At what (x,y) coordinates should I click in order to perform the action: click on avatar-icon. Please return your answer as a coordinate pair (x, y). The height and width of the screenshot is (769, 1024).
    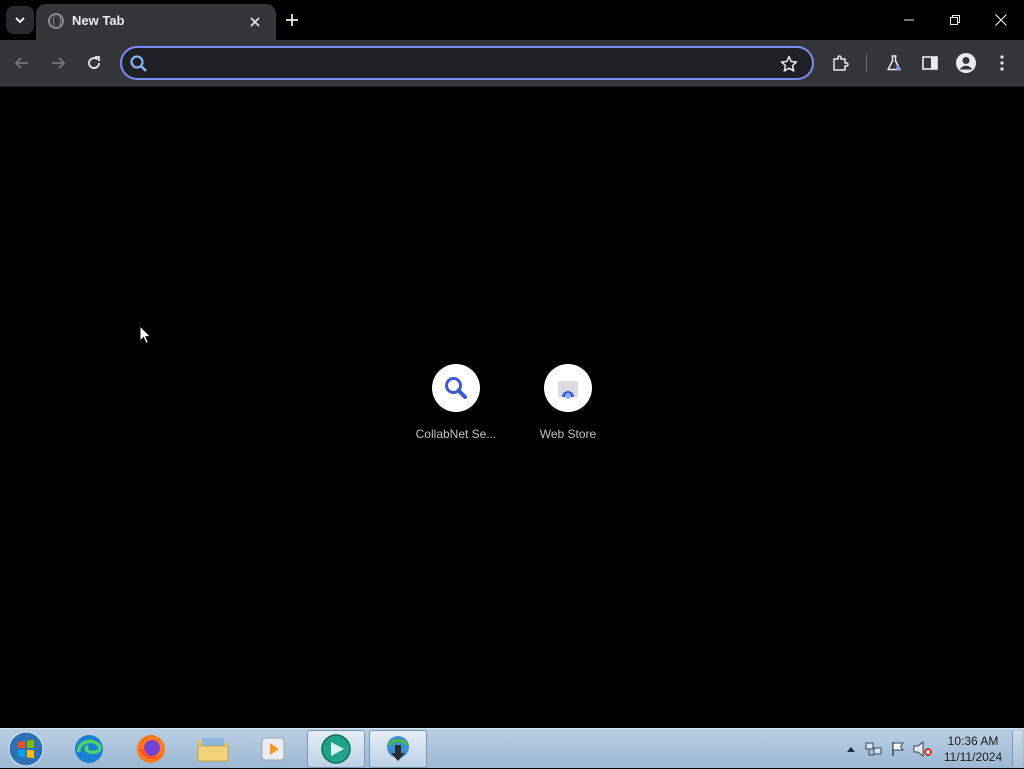
    Looking at the image, I should click on (966, 63).